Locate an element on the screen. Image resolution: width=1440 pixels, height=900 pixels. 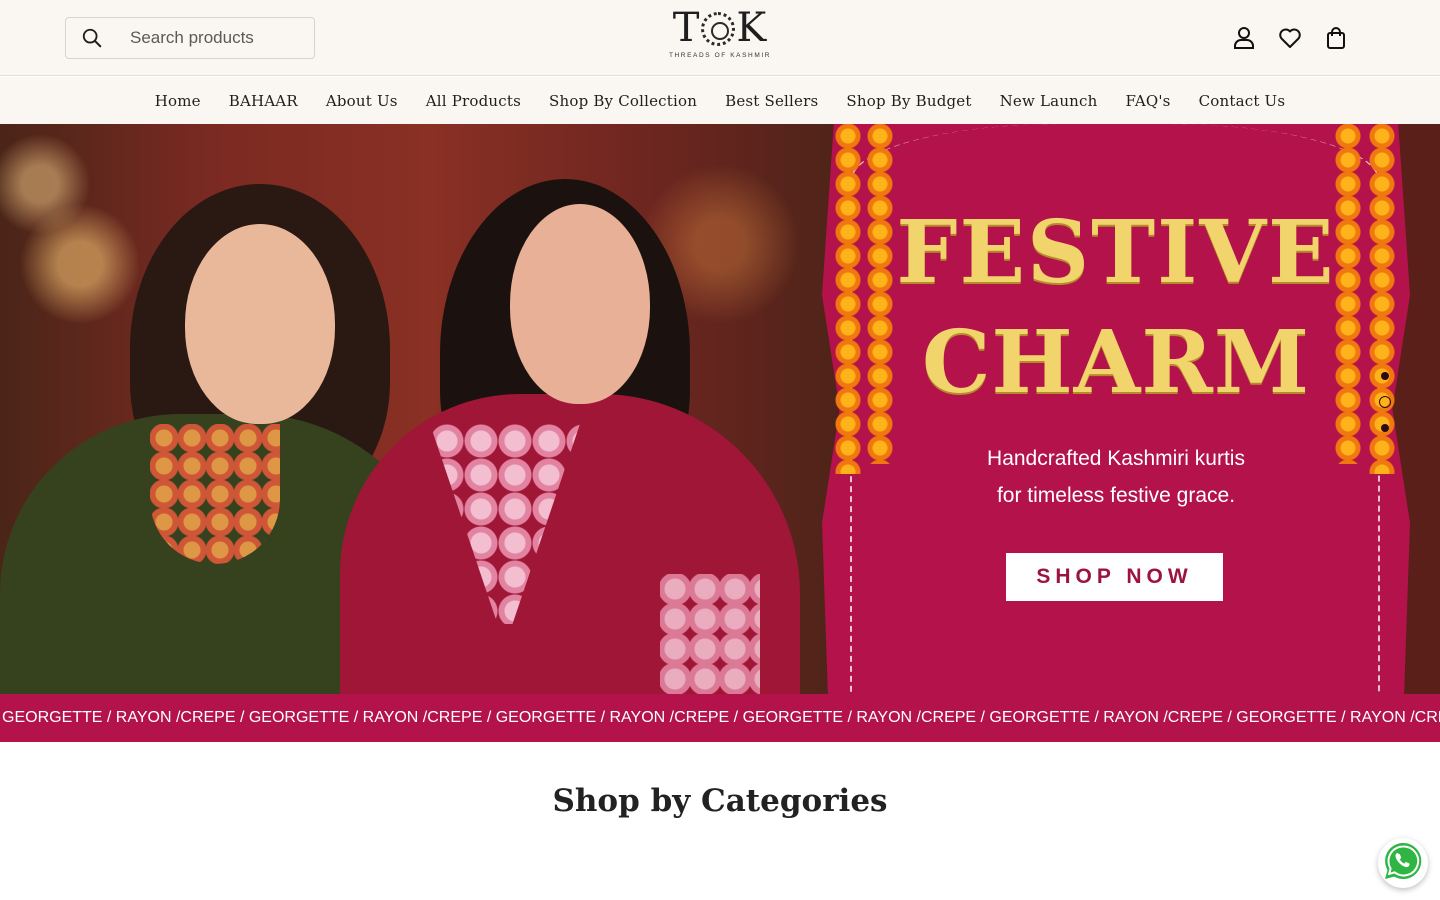
search-box is located at coordinates (190, 38).